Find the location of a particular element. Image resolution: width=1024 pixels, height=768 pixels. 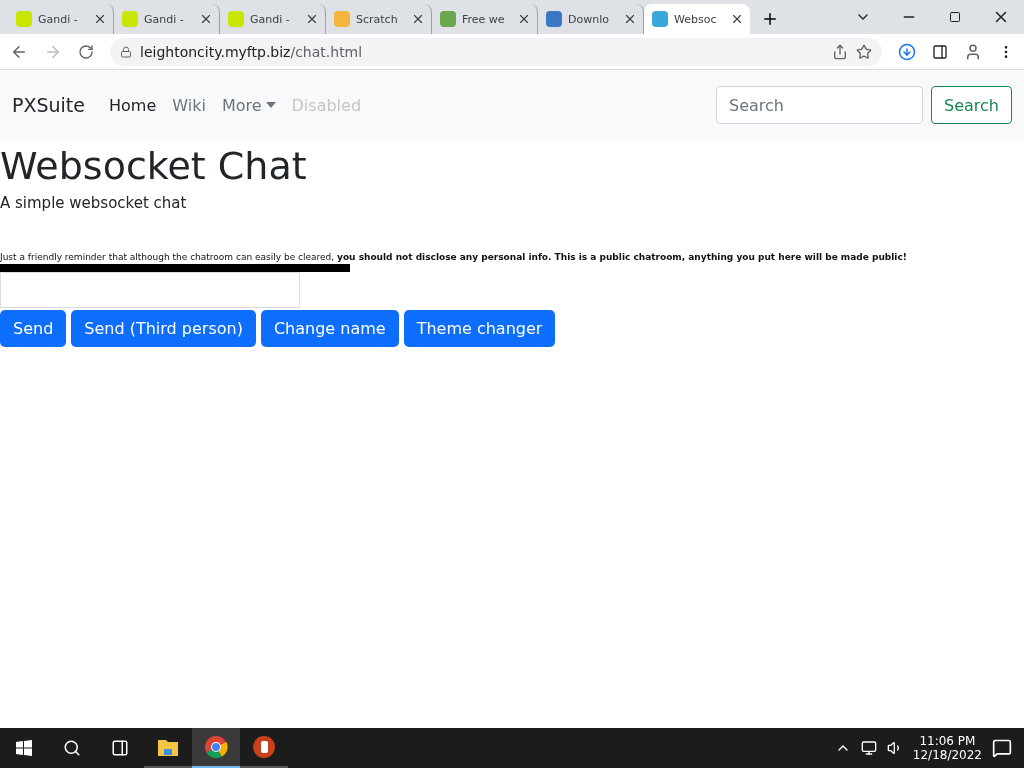

nav-link: Home is located at coordinates (133, 105).